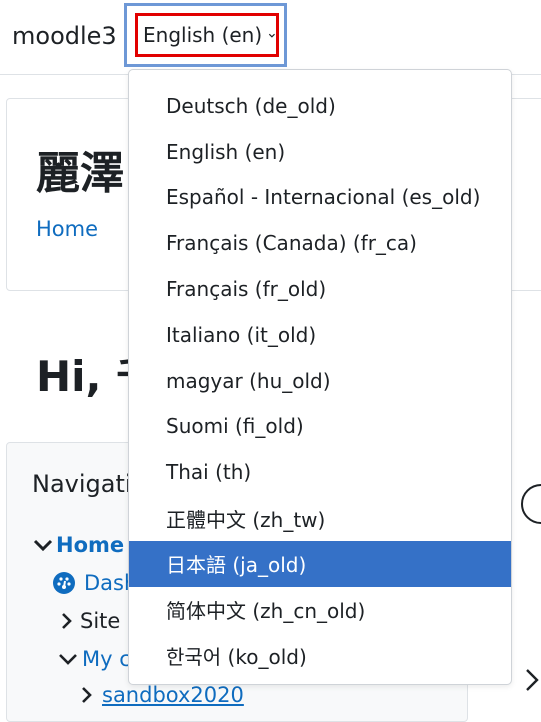  I want to click on language-option: English (en), so click(320, 152).